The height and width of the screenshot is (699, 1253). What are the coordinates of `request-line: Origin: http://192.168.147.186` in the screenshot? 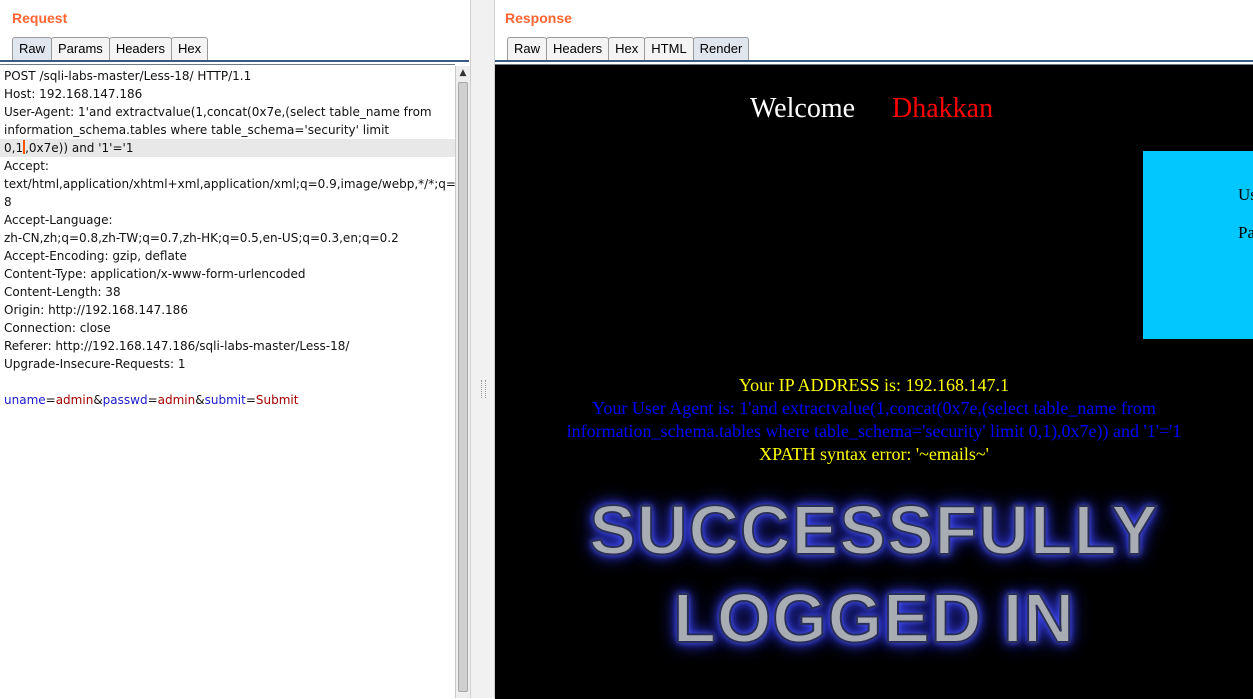 It's located at (96, 310).